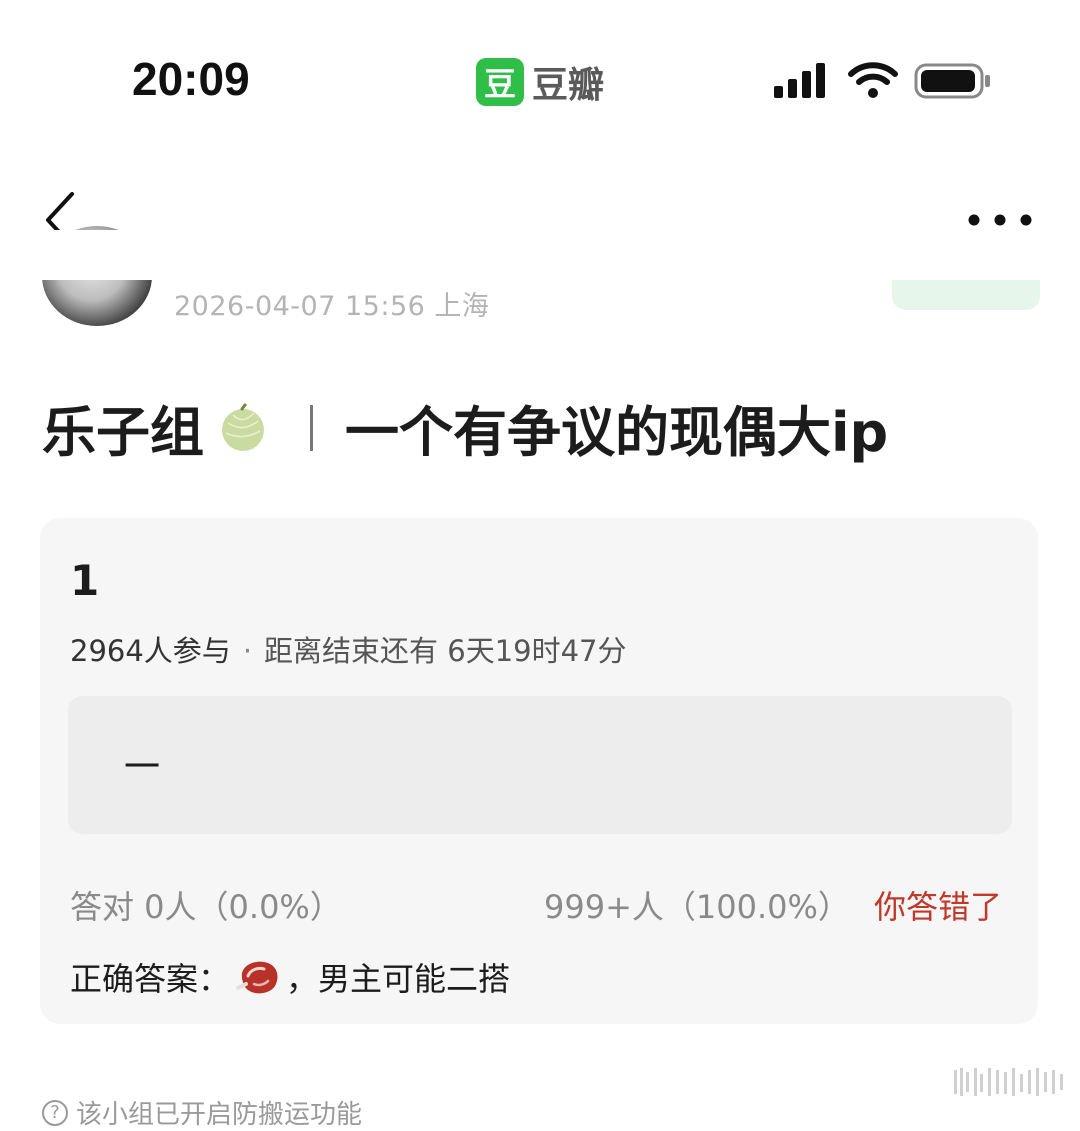 The height and width of the screenshot is (1131, 1080). What do you see at coordinates (85, 580) in the screenshot?
I see `quiz-question-number: 1` at bounding box center [85, 580].